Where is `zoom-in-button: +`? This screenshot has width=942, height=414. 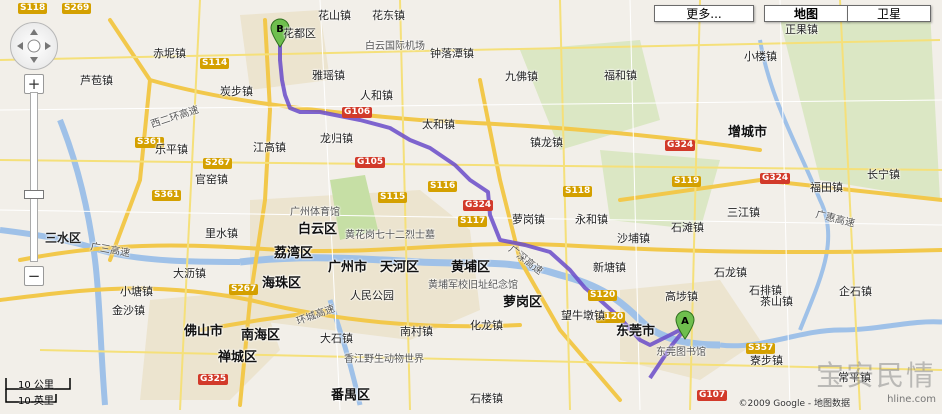
zoom-in-button: + is located at coordinates (34, 84).